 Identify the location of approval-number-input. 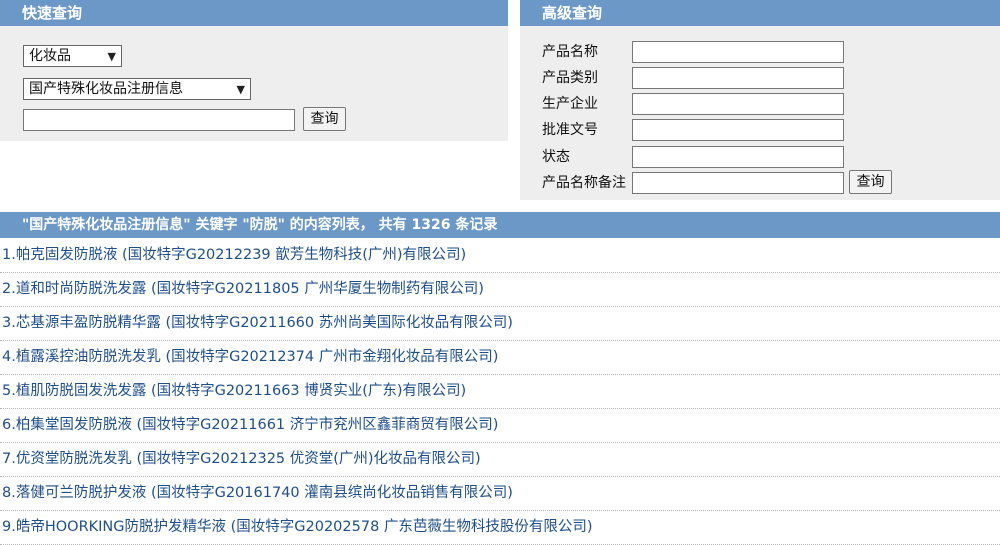
(738, 130).